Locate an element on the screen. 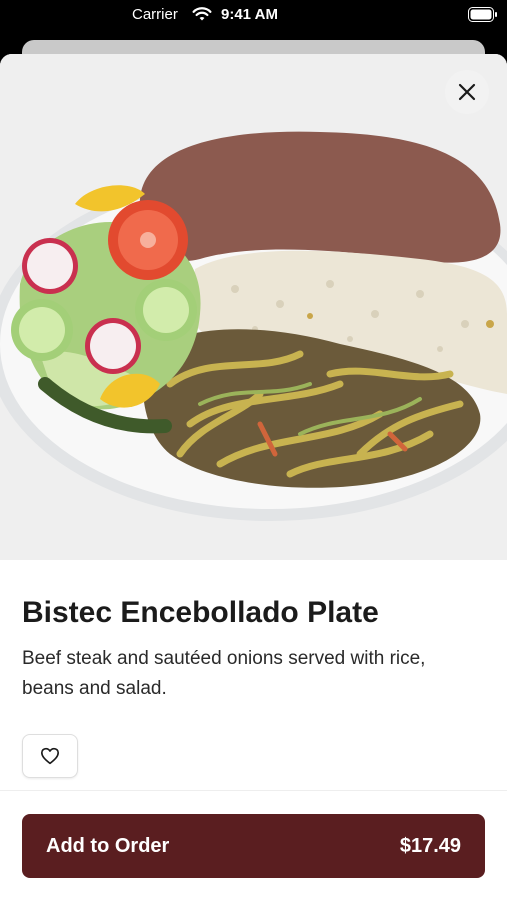 Image resolution: width=507 pixels, height=900 pixels. add-to-order-label: Add to Order is located at coordinates (108, 845).